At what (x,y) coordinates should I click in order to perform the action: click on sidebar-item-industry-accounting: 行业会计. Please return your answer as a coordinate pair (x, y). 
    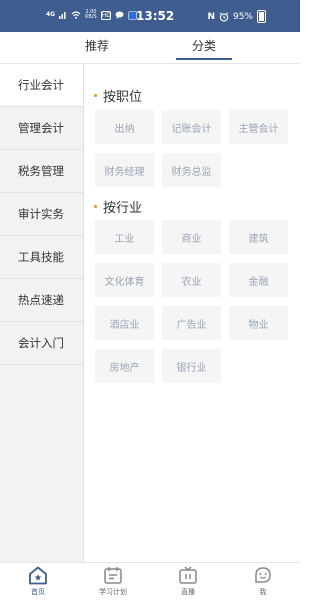
    Looking at the image, I should click on (41, 85).